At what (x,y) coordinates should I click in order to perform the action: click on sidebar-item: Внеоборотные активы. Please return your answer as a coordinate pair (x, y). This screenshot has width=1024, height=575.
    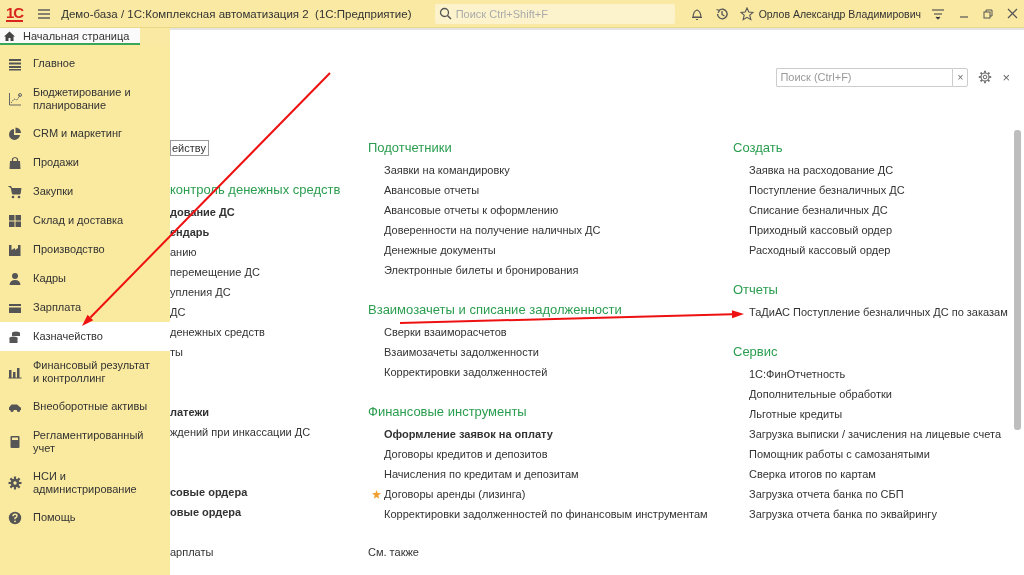
    Looking at the image, I should click on (85, 406).